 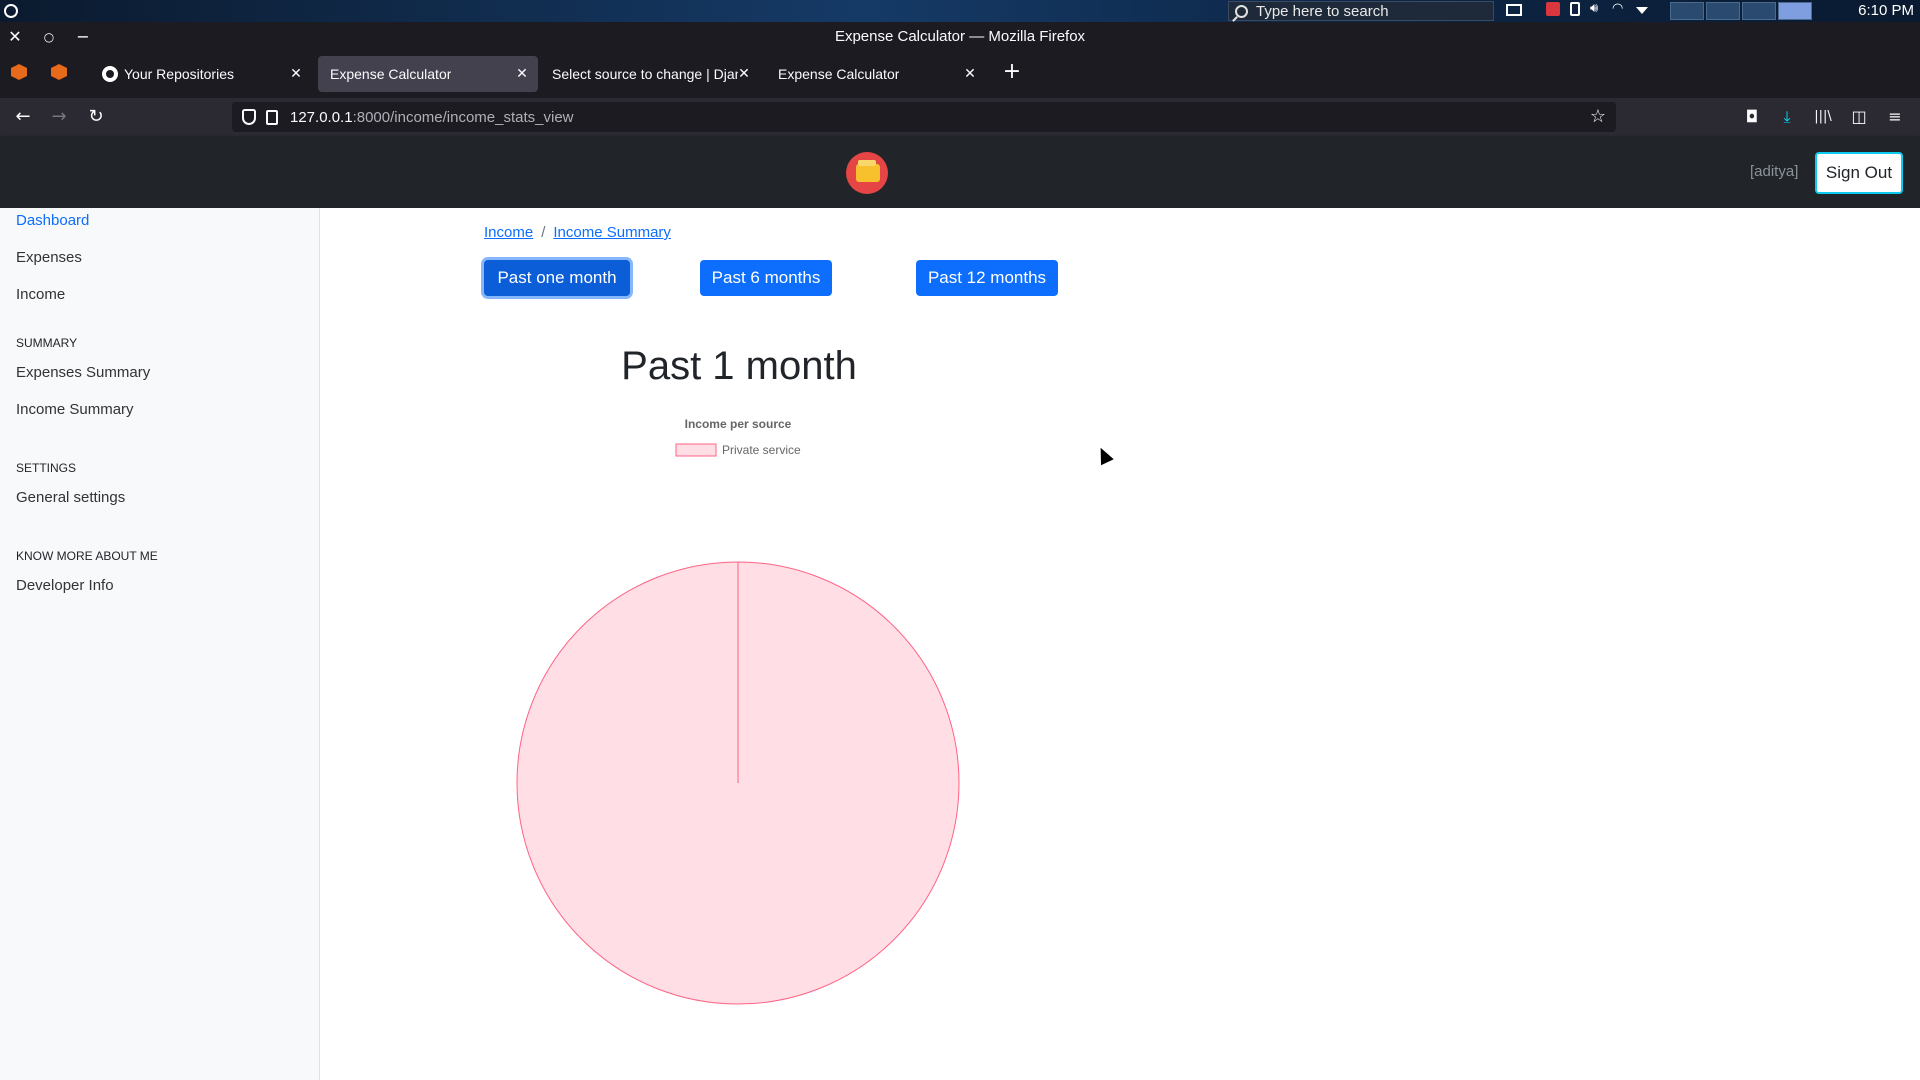 I want to click on sidebar-item-expenses: Expenses, so click(x=49, y=257).